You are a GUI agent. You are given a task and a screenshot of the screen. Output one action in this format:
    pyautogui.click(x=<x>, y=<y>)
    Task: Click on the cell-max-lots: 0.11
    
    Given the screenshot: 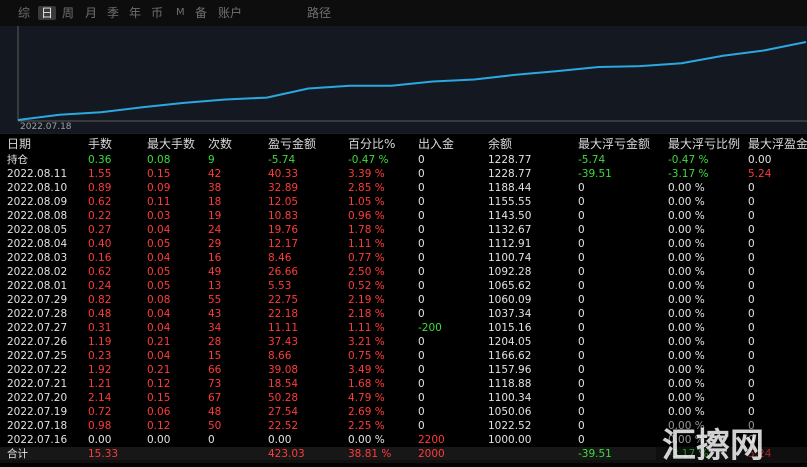 What is the action you would take?
    pyautogui.click(x=159, y=202)
    